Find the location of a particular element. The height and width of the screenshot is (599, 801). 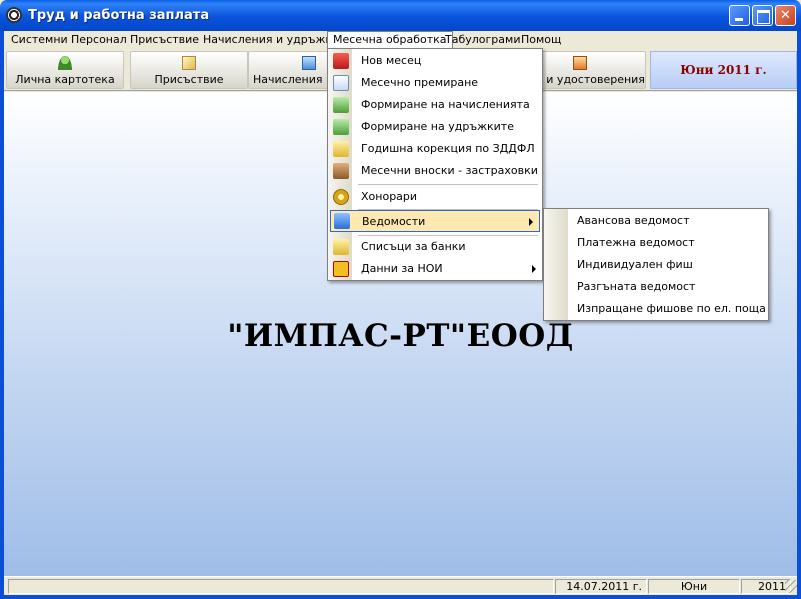

submenu-advance-payroll: Авансова ведомост is located at coordinates (656, 221).